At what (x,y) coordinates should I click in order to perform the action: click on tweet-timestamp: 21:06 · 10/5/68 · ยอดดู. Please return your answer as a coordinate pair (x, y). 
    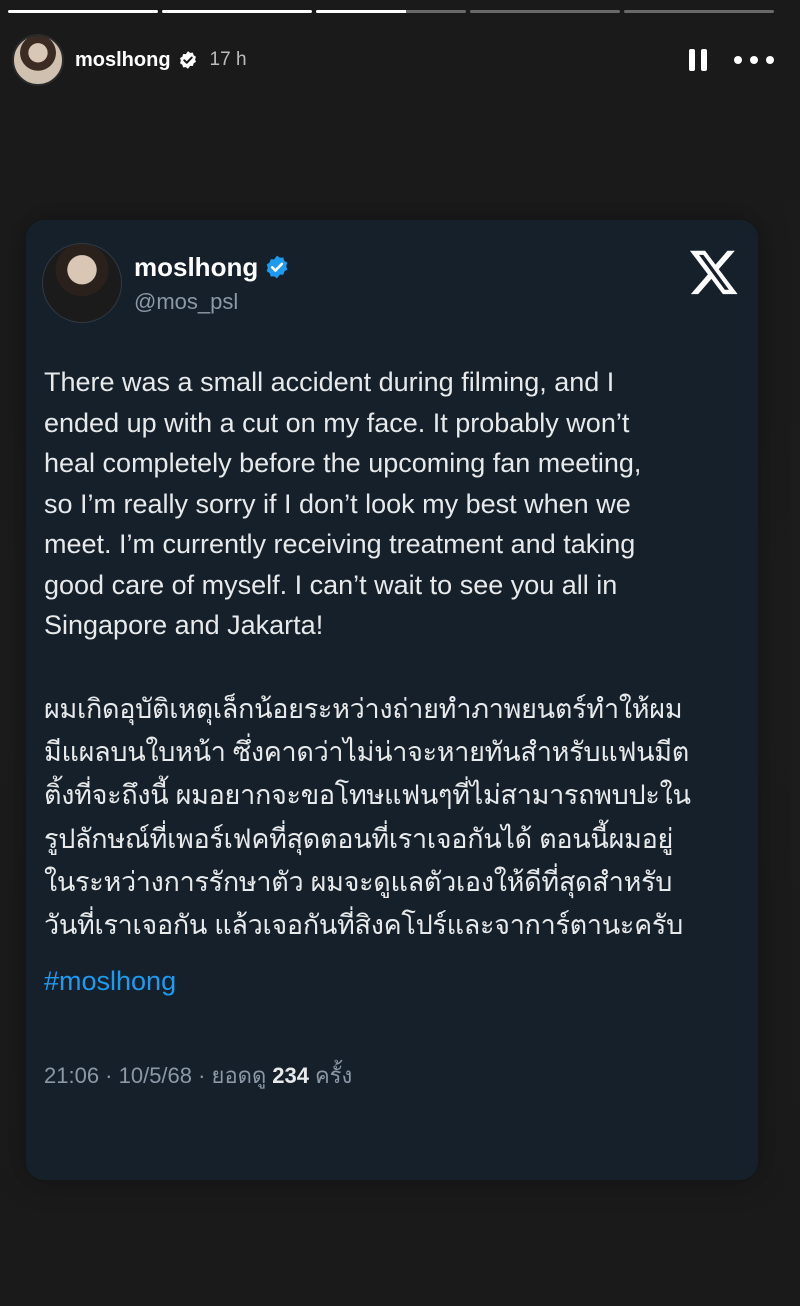
    Looking at the image, I should click on (155, 1075).